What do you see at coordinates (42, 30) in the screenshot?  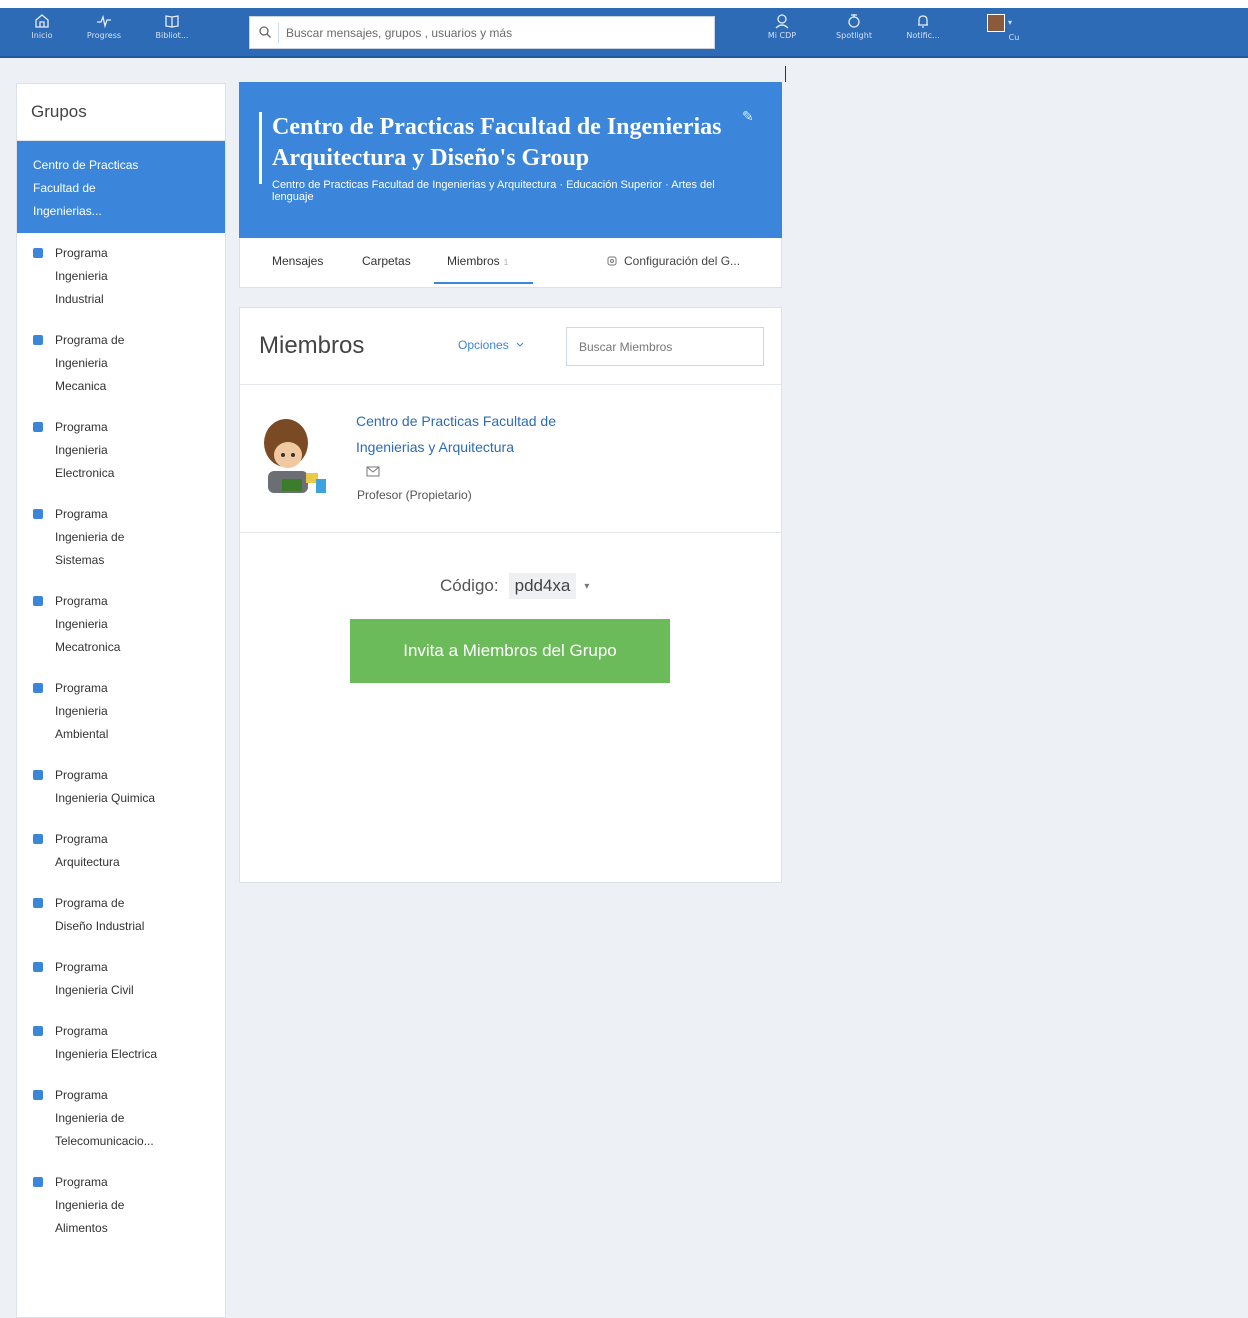 I see `nav-home: Inicio` at bounding box center [42, 30].